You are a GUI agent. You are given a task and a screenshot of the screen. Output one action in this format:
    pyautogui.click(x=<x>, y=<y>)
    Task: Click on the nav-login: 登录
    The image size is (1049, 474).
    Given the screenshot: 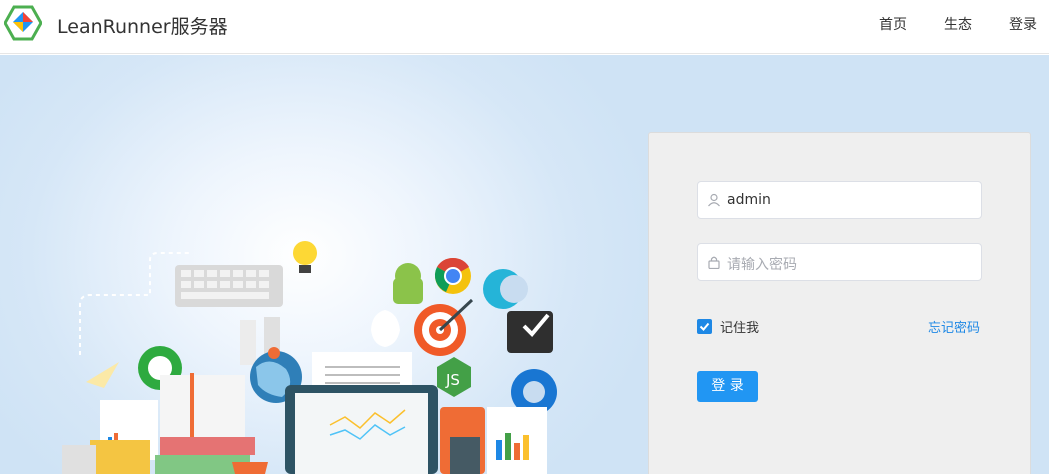 What is the action you would take?
    pyautogui.click(x=1023, y=24)
    